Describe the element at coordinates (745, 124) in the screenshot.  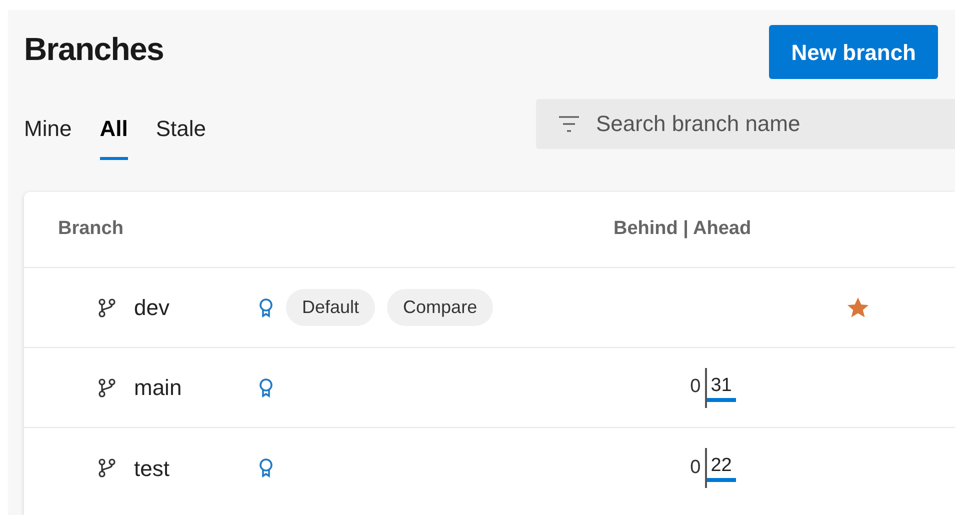
I see `search-field: Search branch name` at that location.